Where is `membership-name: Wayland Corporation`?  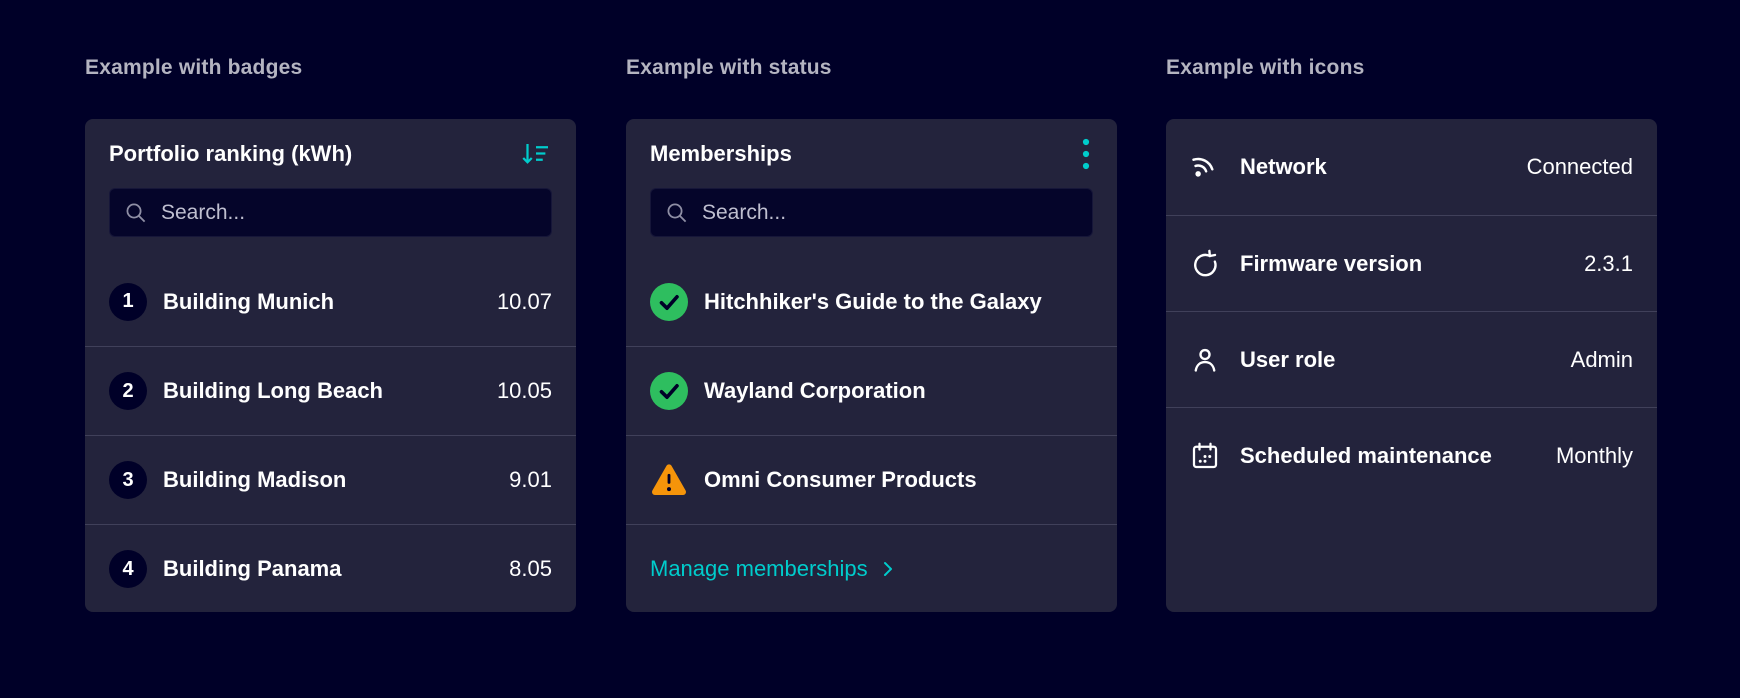 membership-name: Wayland Corporation is located at coordinates (815, 390).